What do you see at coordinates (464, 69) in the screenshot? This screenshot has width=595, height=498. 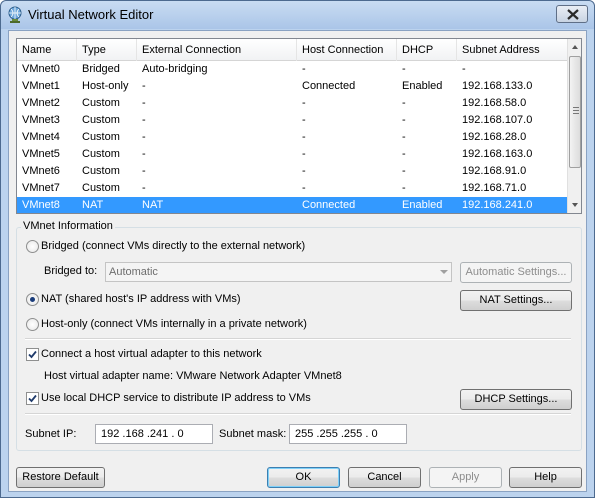 I see `cell-subnet-address: -` at bounding box center [464, 69].